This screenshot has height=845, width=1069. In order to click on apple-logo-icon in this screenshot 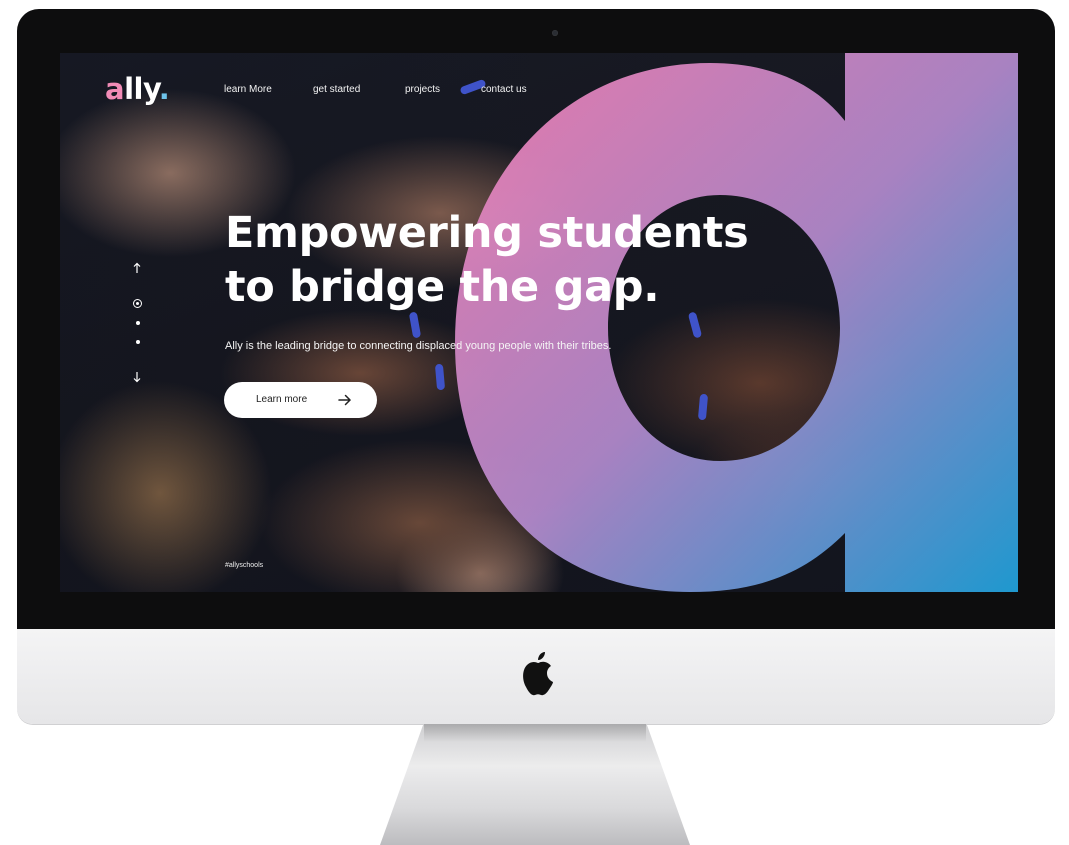, I will do `click(538, 674)`.